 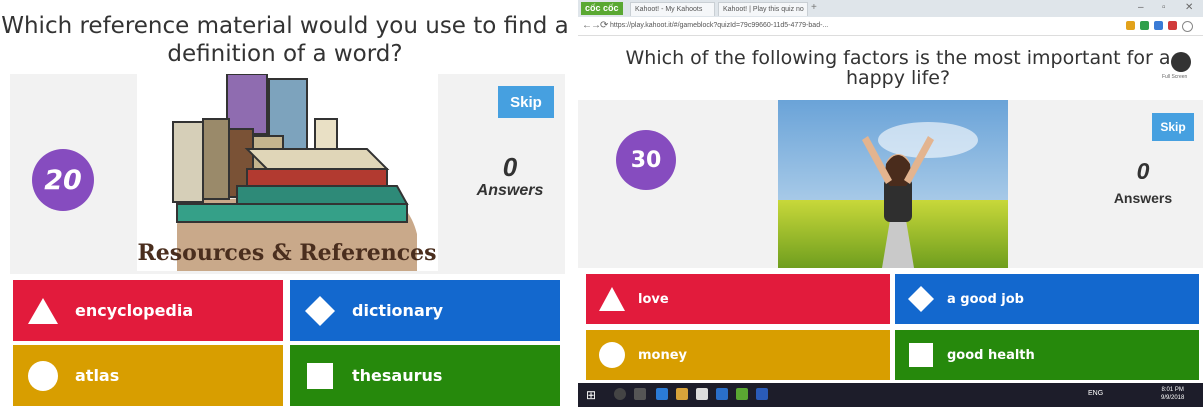 I want to click on answer-option-4: good health, so click(x=1047, y=355).